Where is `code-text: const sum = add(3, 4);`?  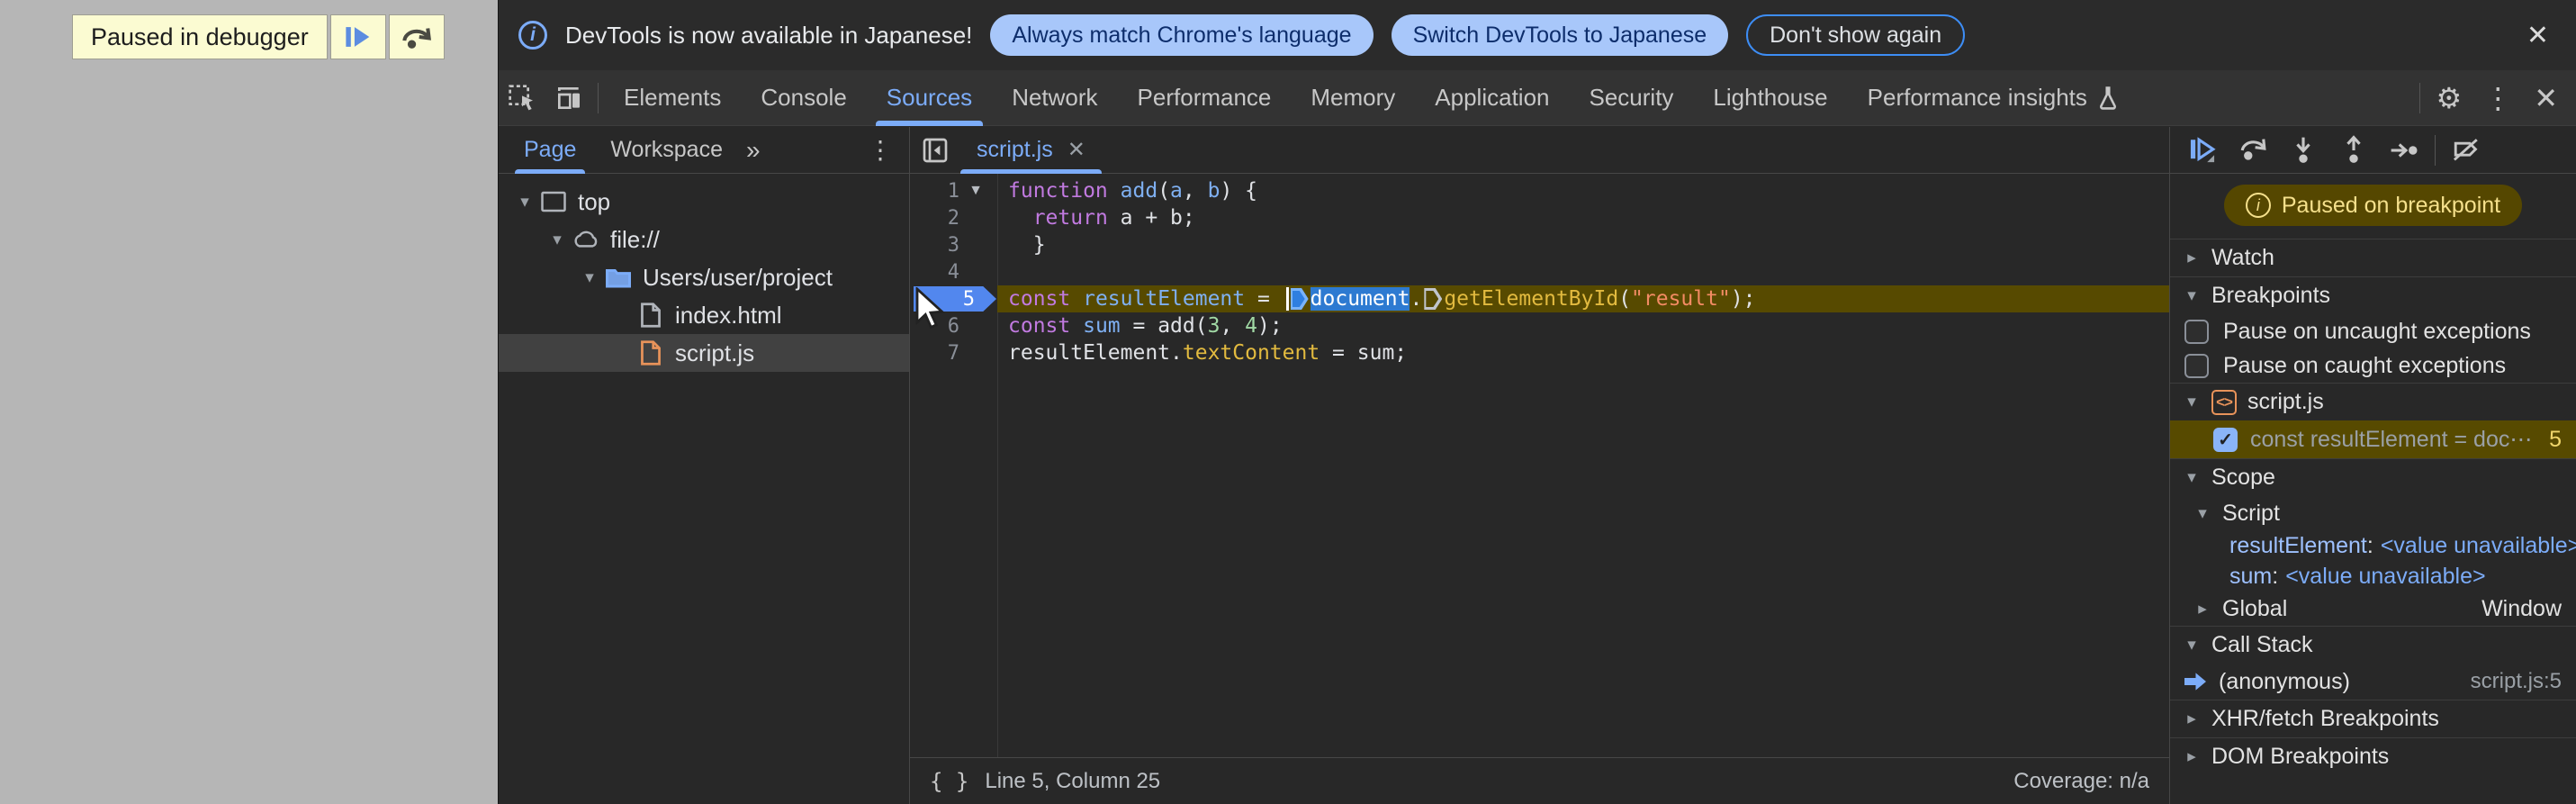 code-text: const sum = add(3, 4); is located at coordinates (1140, 325).